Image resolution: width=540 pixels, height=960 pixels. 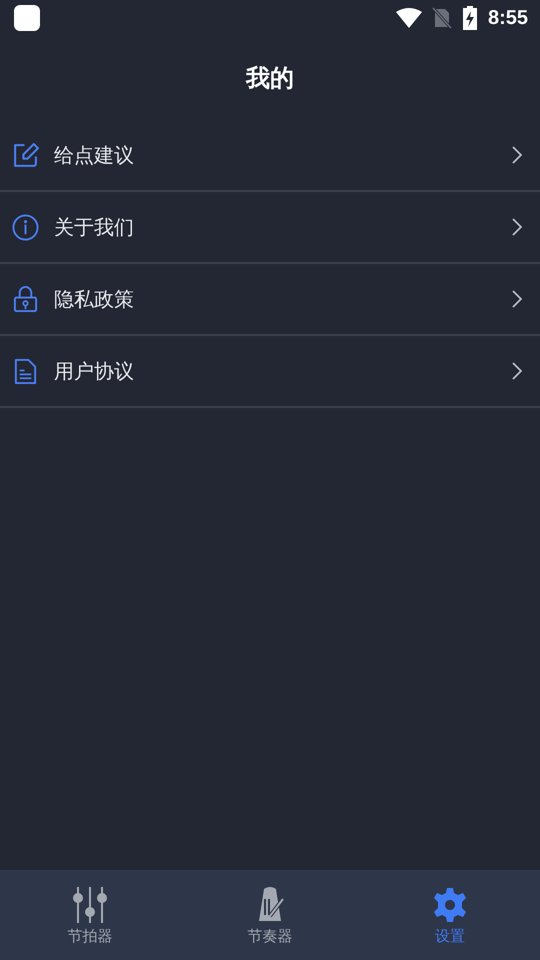 What do you see at coordinates (25, 155) in the screenshot?
I see `edit-icon` at bounding box center [25, 155].